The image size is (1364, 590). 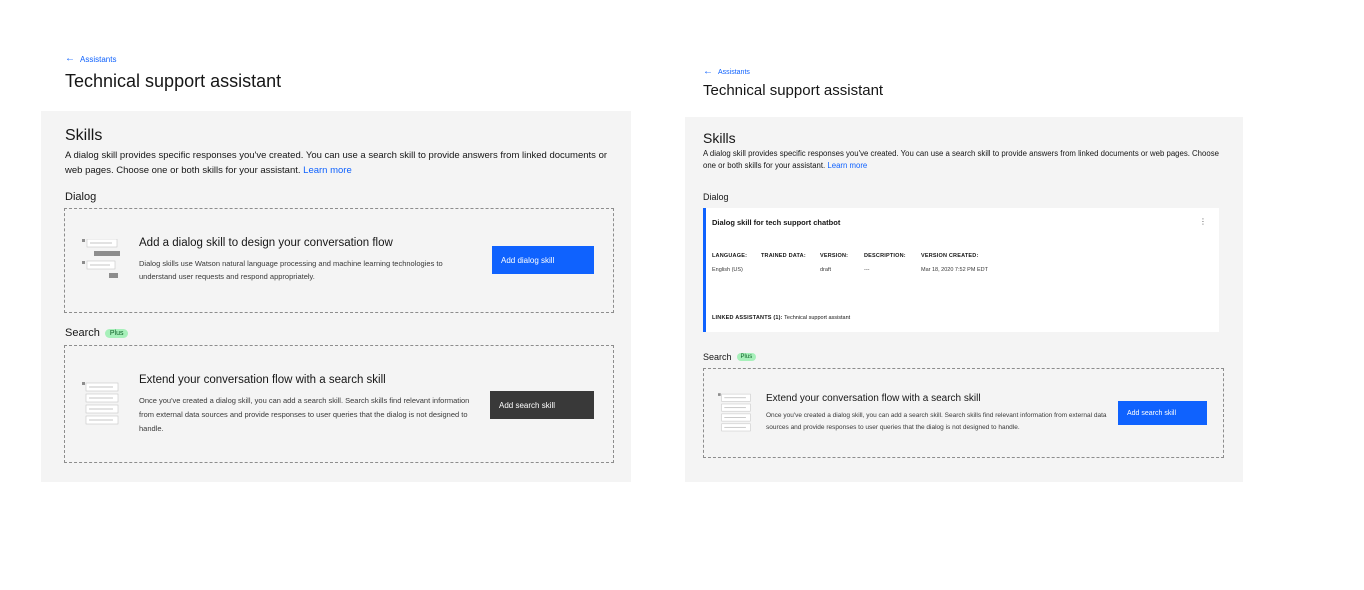 I want to click on dialog-skill-card-title: Dialog skill for tech support chatbot, so click(x=776, y=222).